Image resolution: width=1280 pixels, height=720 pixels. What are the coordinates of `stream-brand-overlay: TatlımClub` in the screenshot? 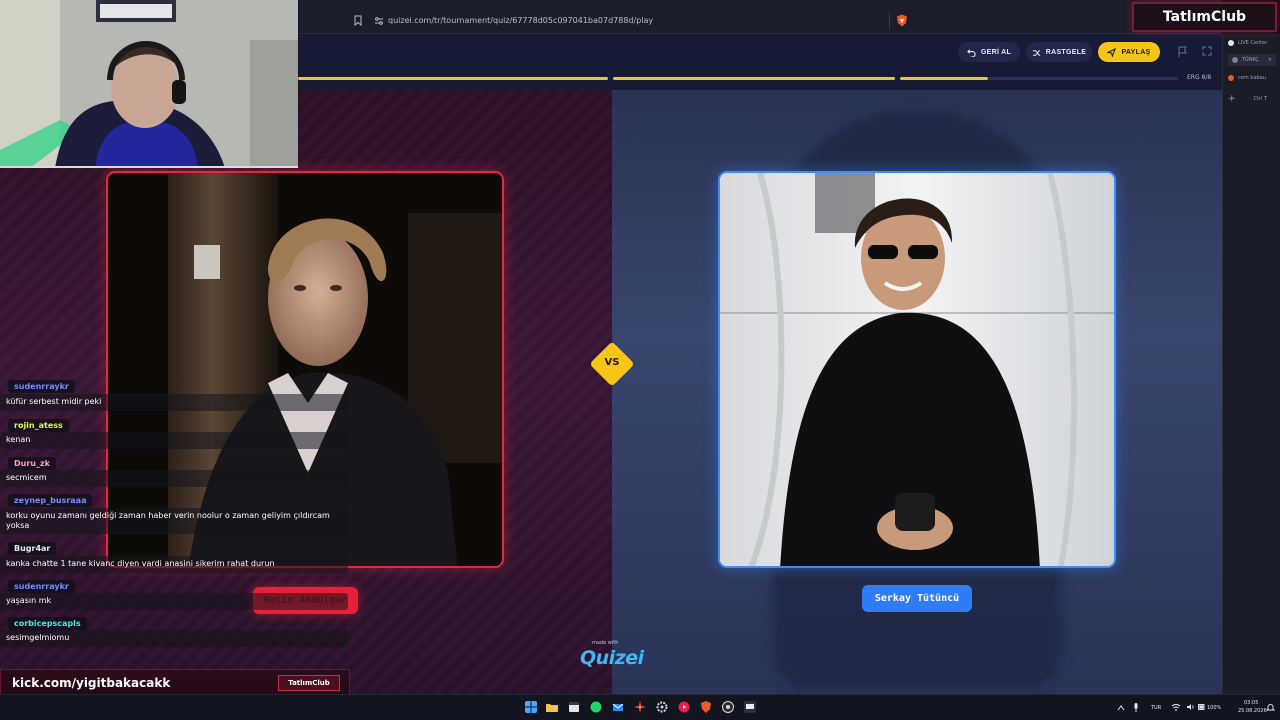 It's located at (1204, 17).